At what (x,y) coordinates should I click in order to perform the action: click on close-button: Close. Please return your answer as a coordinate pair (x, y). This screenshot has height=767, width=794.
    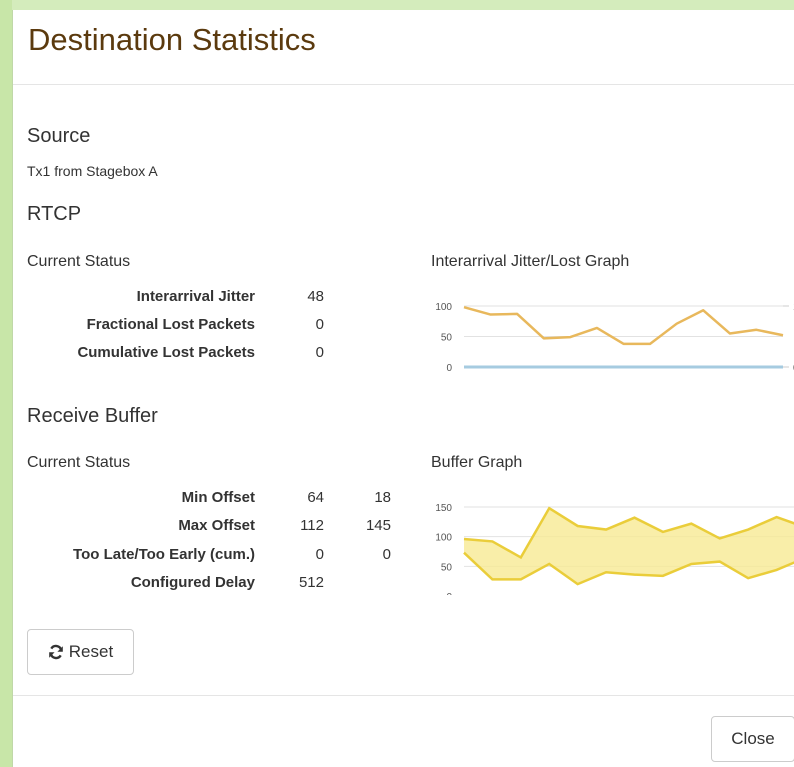
    Looking at the image, I should click on (752, 739).